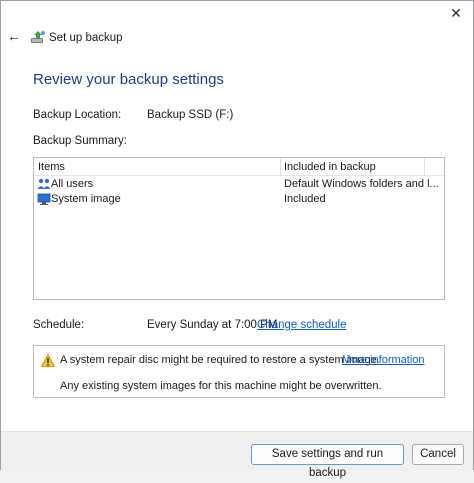 The height and width of the screenshot is (483, 474). I want to click on close-button: ✕, so click(456, 13).